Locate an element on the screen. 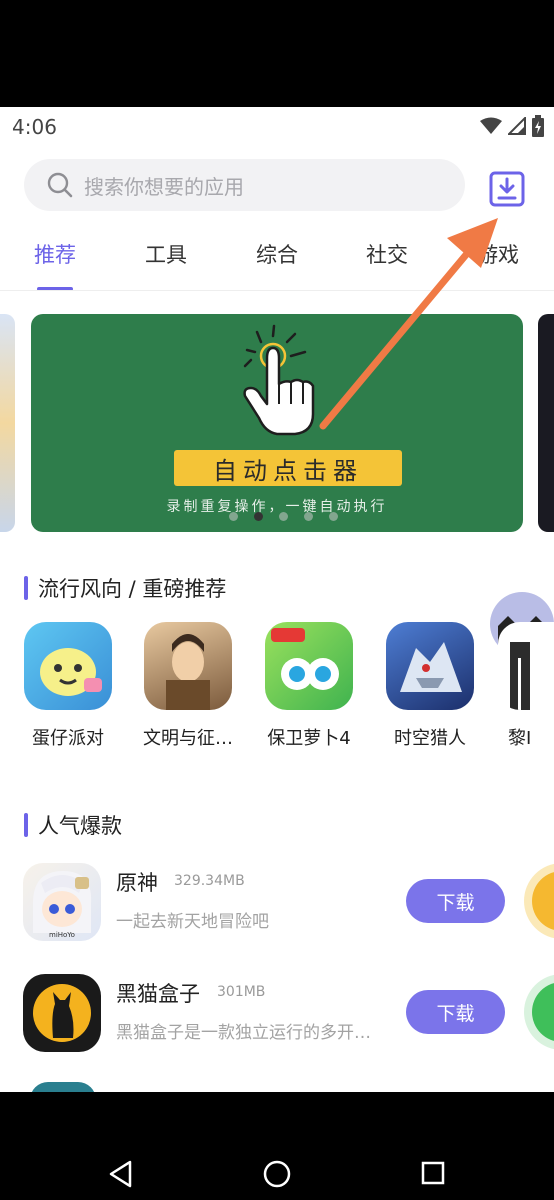 The width and height of the screenshot is (554, 1200). app-tile-eggy-party: 蛋仔派对 is located at coordinates (68, 686).